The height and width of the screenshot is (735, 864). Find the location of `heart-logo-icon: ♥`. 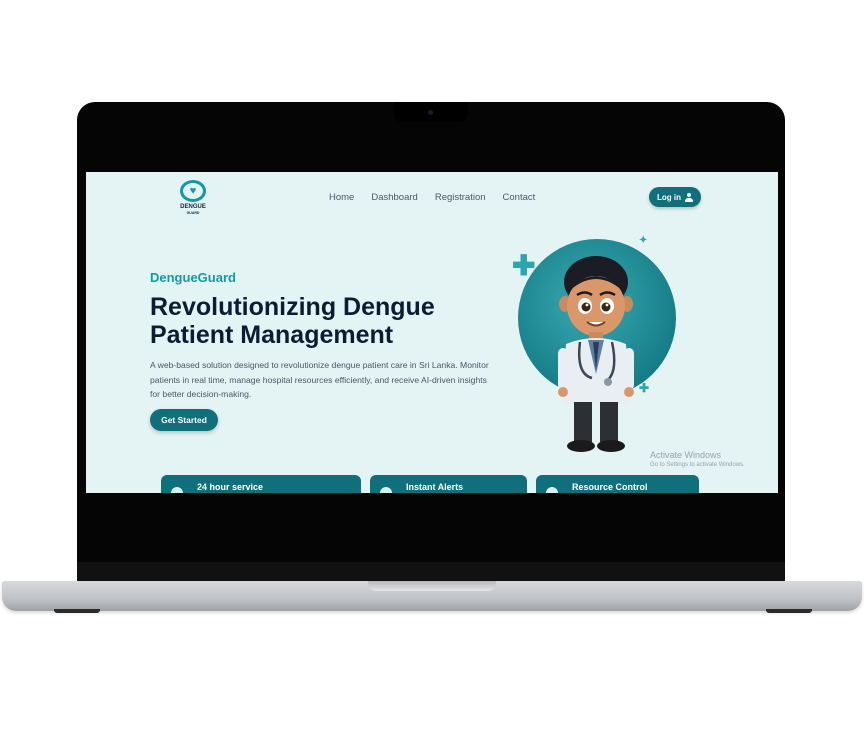

heart-logo-icon: ♥ is located at coordinates (193, 191).